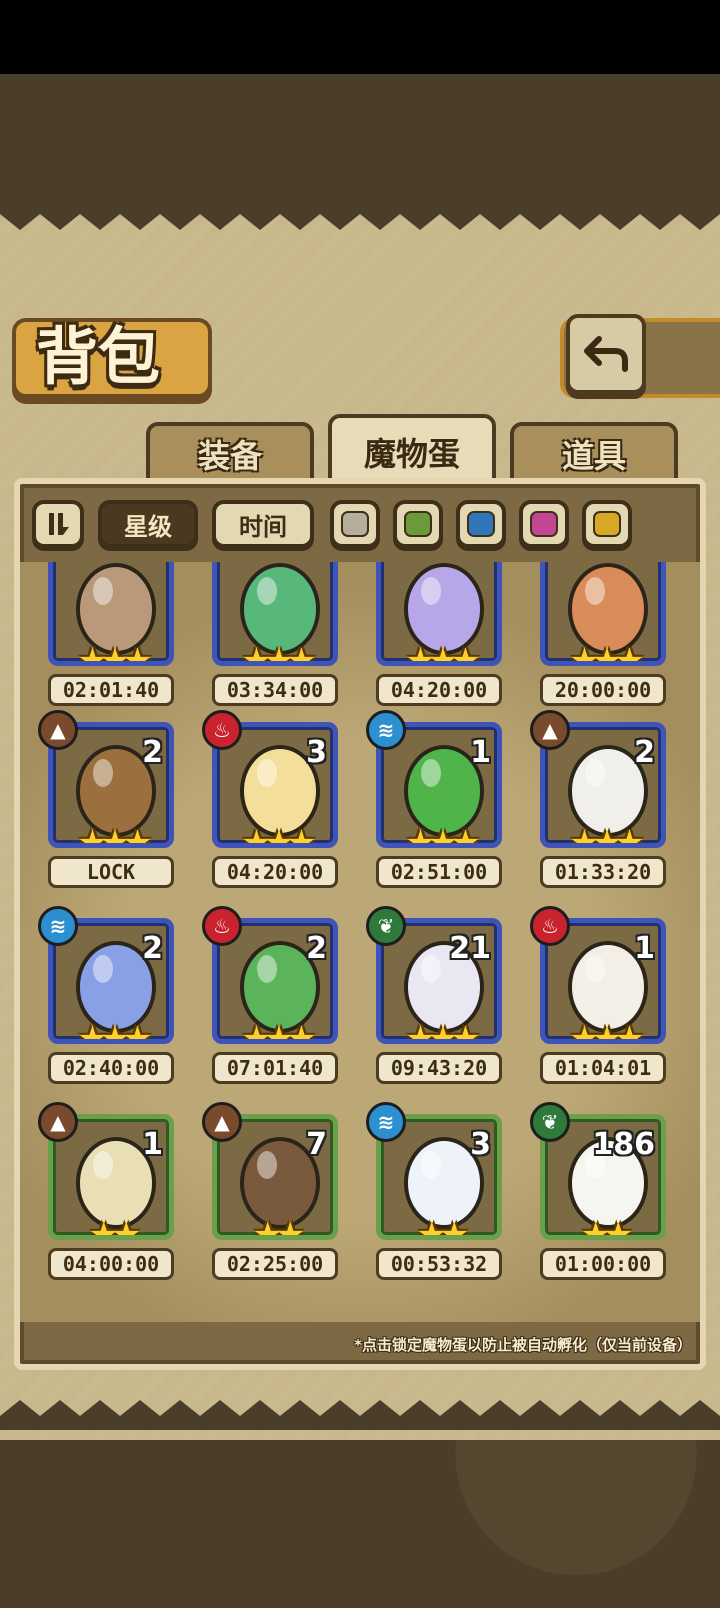  What do you see at coordinates (601, 1000) in the screenshot?
I see `egg-card: 1 ★★★ ♨ 01:04:01` at bounding box center [601, 1000].